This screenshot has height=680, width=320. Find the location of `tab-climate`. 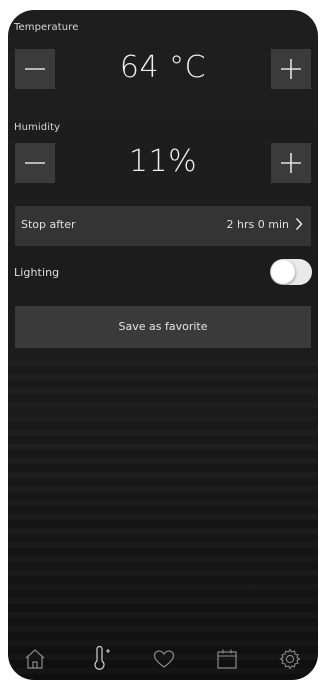

tab-climate is located at coordinates (101, 659).